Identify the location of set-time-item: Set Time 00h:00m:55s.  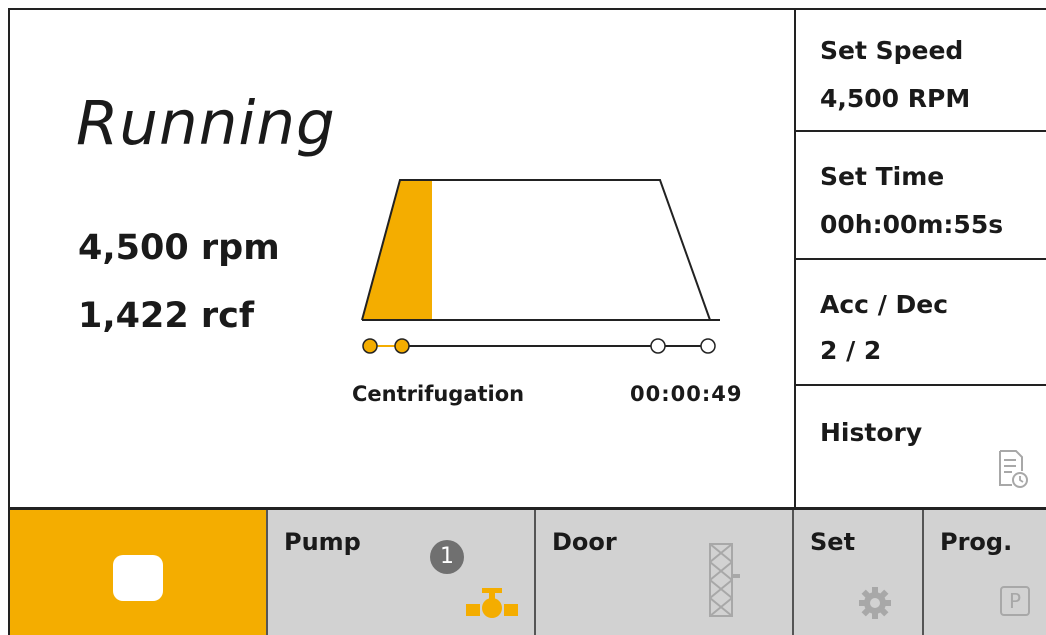
(921, 195).